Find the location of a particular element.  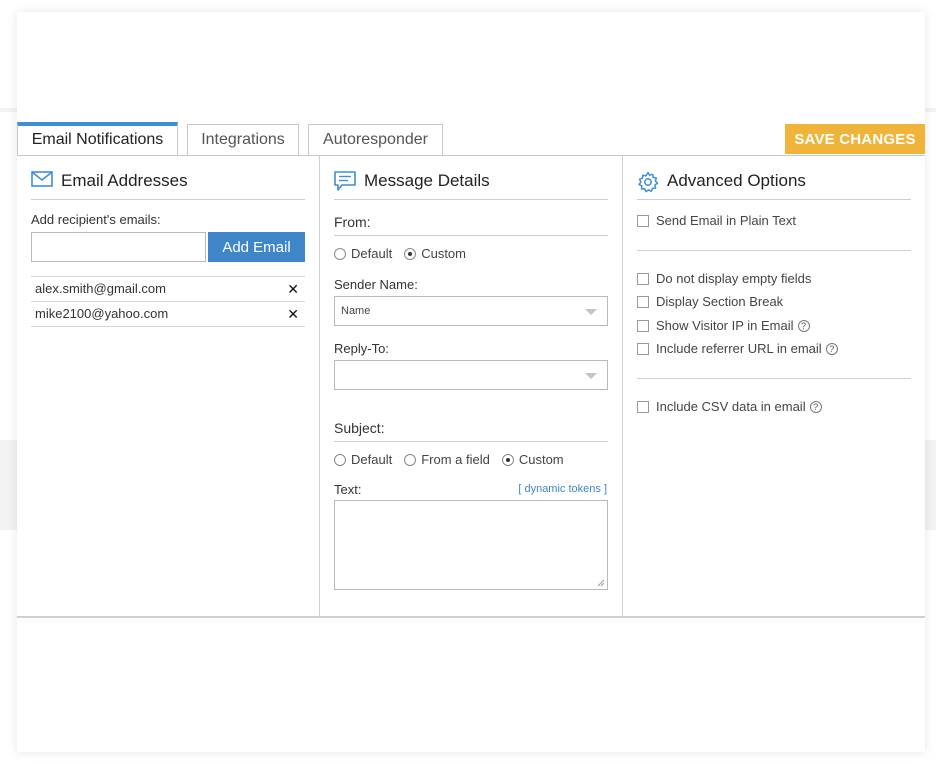

csv-data-checkbox: Include CSV data in email ? is located at coordinates (729, 406).